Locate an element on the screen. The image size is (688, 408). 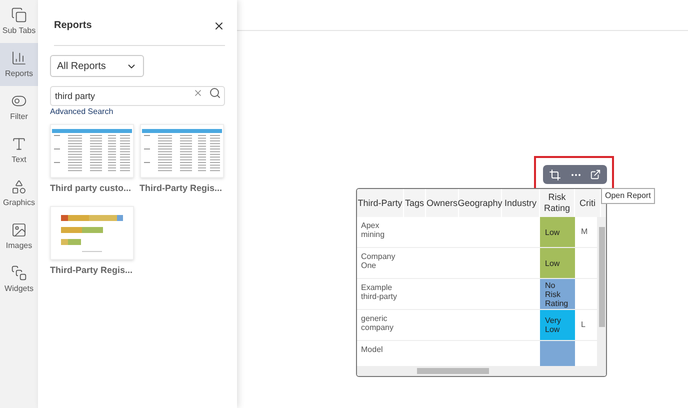
risk-rating-cell: No Risk Rating is located at coordinates (557, 294).